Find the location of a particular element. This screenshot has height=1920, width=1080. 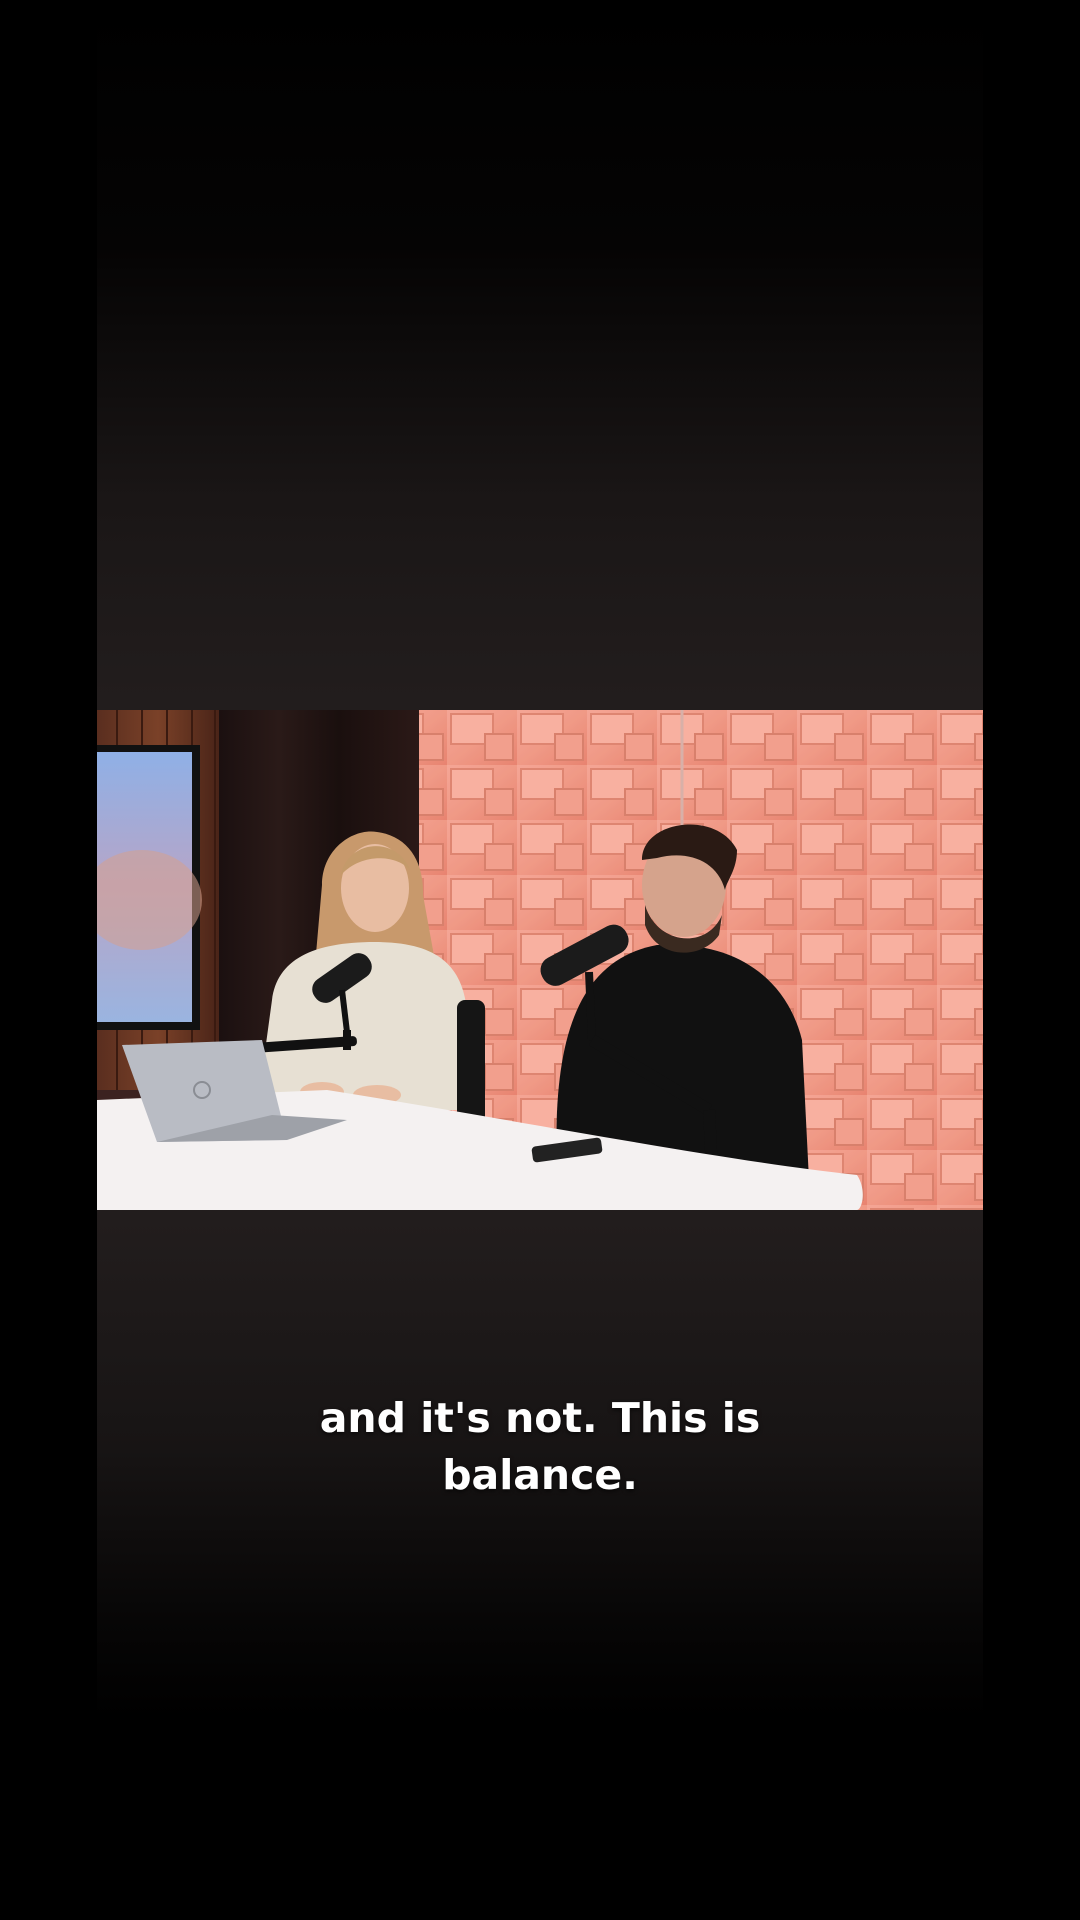

subtitle-line-1: and it's not. This is is located at coordinates (540, 1418).